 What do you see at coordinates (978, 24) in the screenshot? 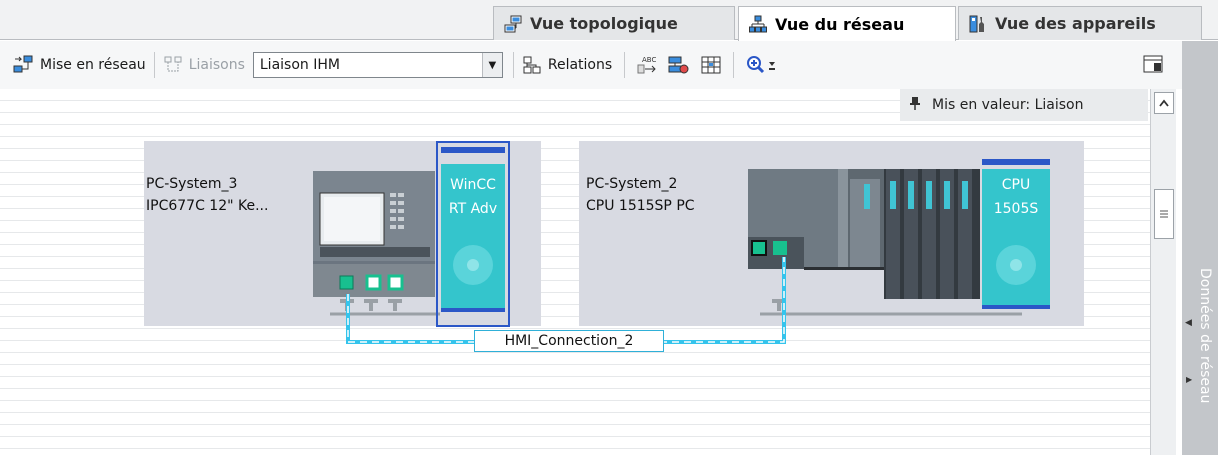
I see `device-view-icon` at bounding box center [978, 24].